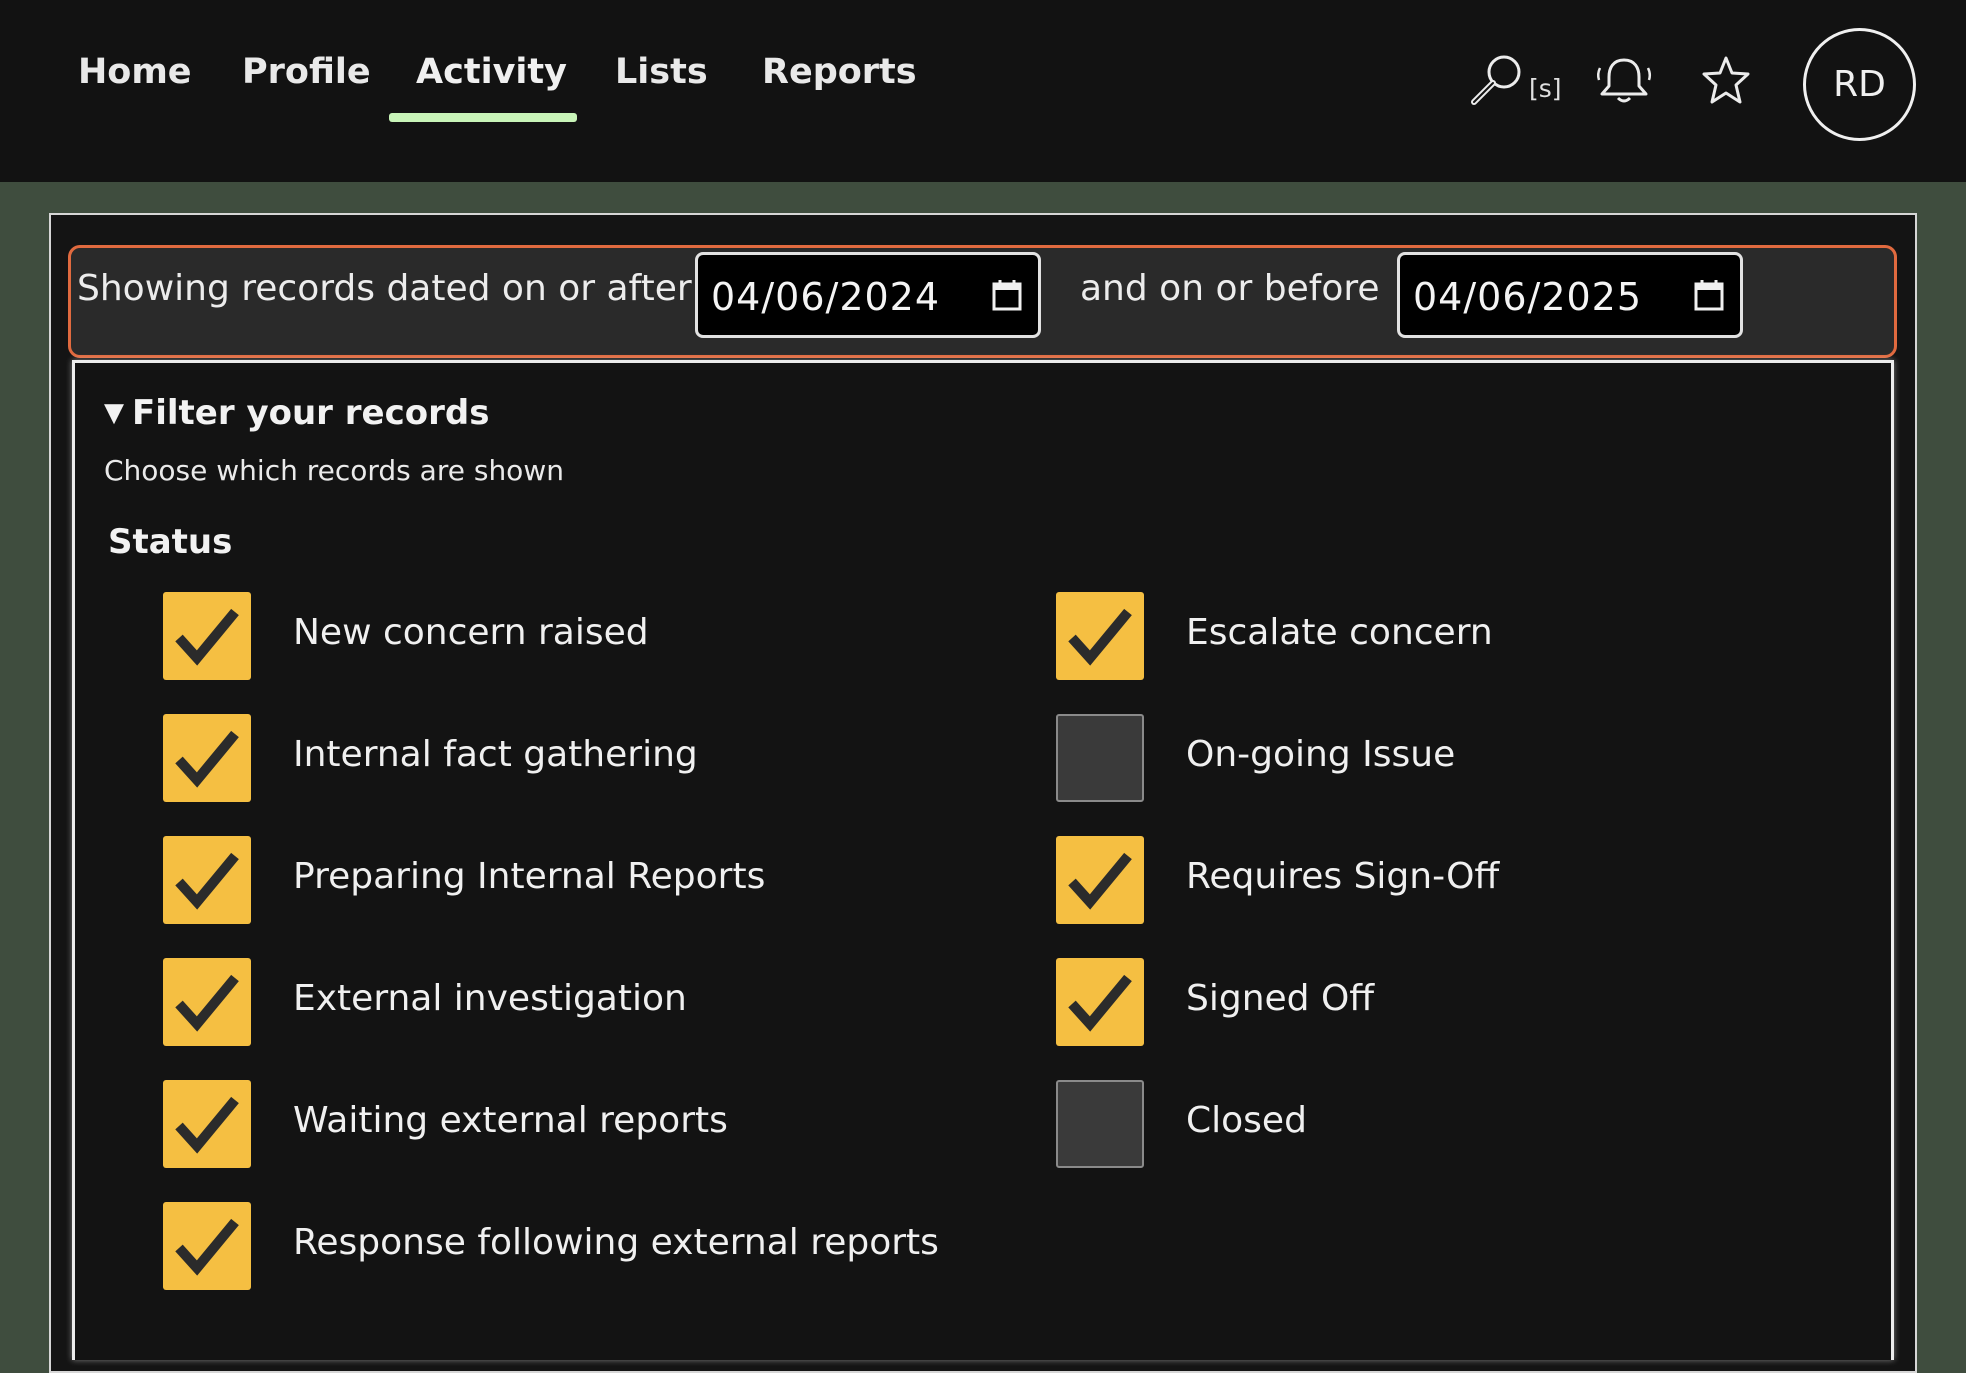 The image size is (1966, 1373). Describe the element at coordinates (1321, 754) in the screenshot. I see `status-option-label: On-going Issue` at that location.